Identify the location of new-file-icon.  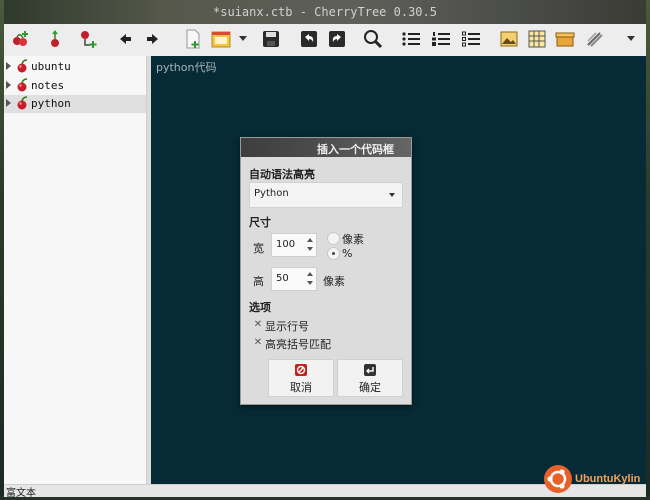
(193, 39).